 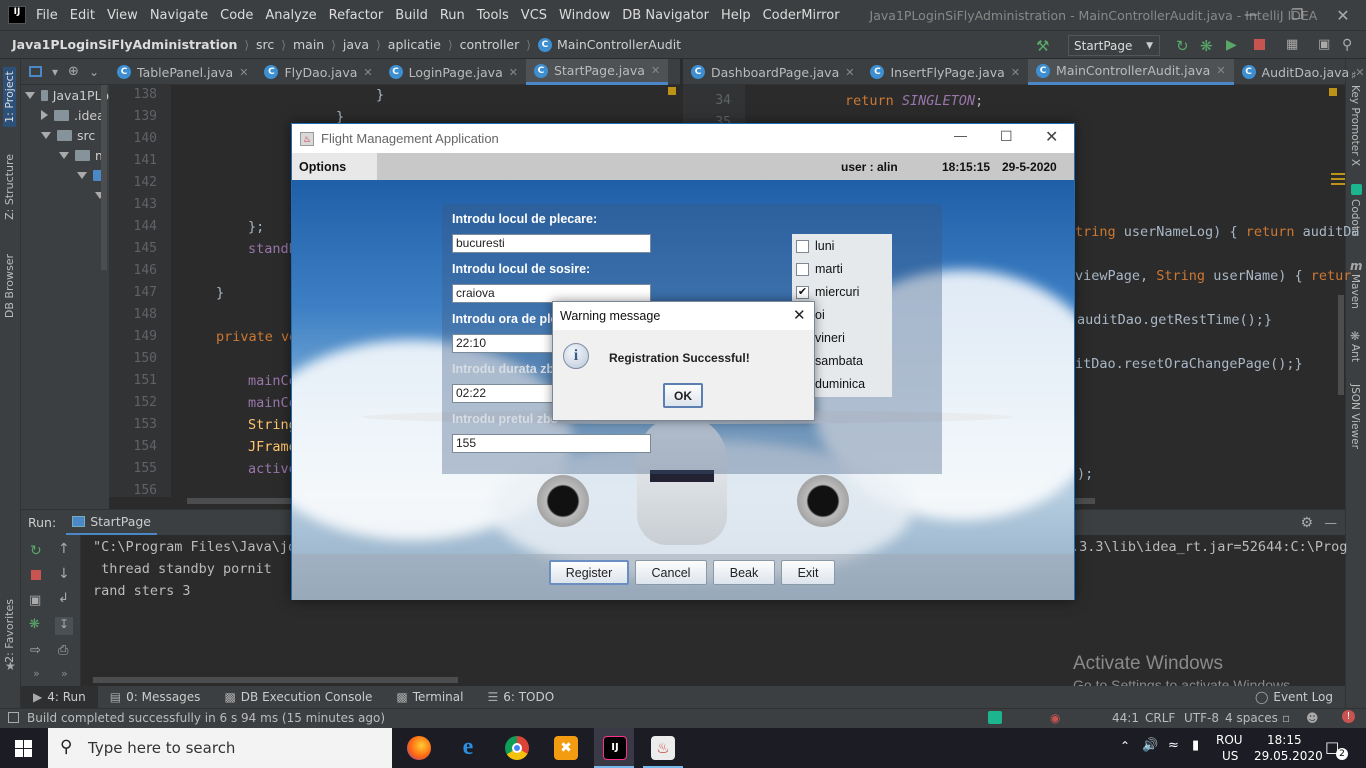 What do you see at coordinates (1348, 716) in the screenshot?
I see `error-indicator-icon: !` at bounding box center [1348, 716].